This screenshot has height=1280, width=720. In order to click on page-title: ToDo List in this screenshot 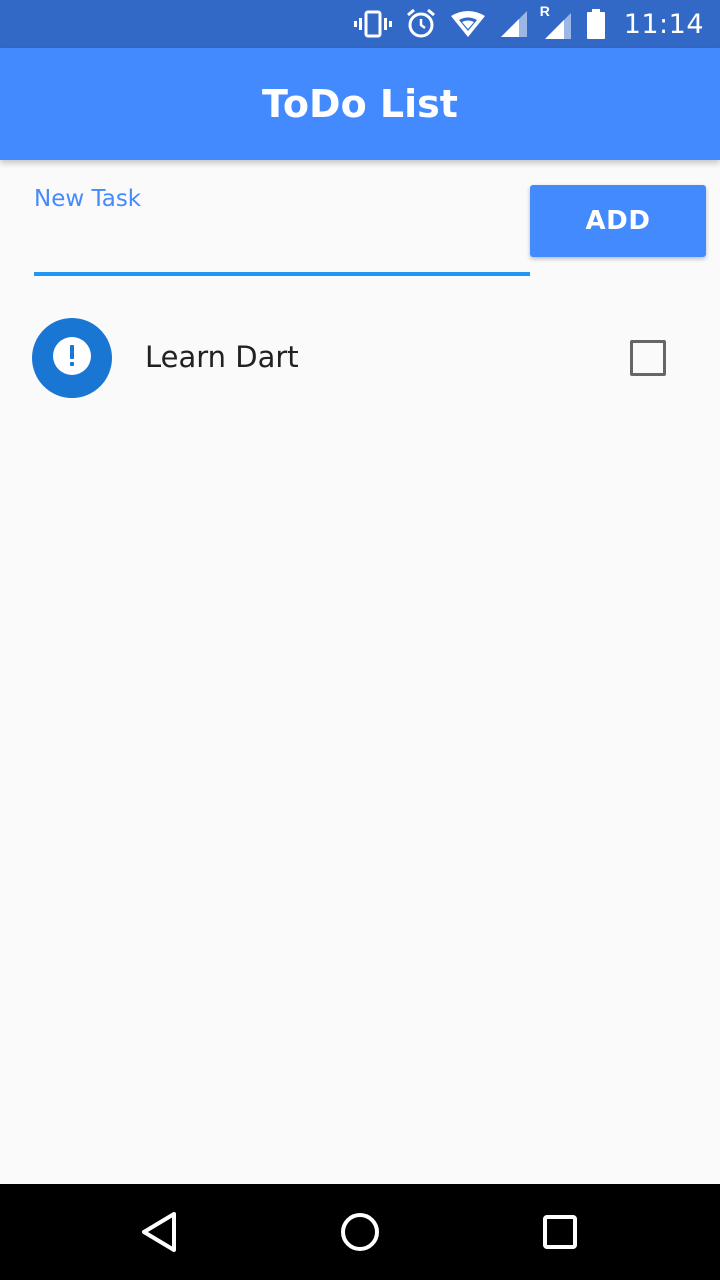, I will do `click(360, 104)`.